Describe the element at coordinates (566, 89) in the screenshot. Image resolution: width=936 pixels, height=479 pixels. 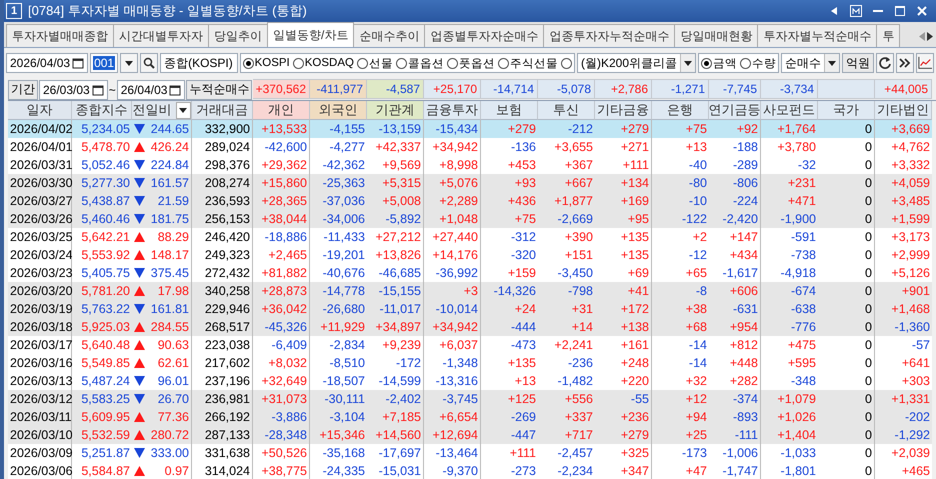
I see `cumulative-value: -5,078` at that location.